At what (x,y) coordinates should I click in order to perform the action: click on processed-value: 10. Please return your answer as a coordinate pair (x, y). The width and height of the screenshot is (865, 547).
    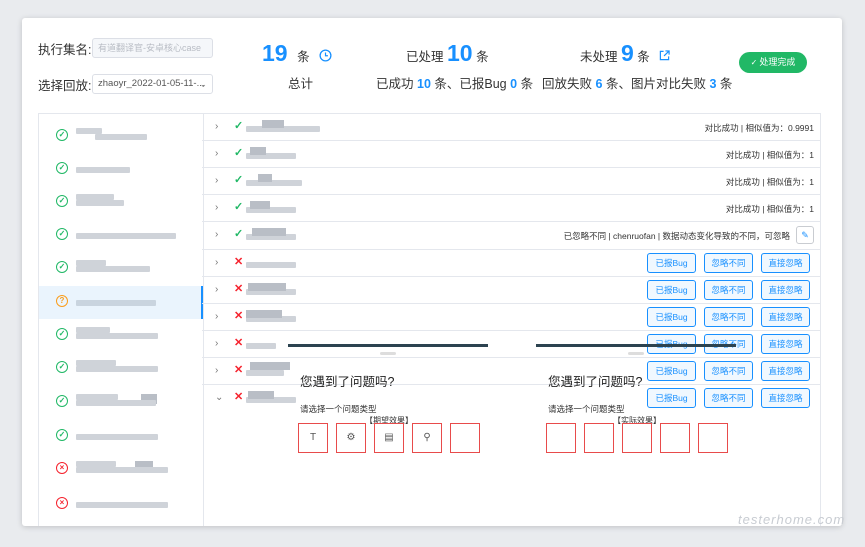
    Looking at the image, I should click on (460, 53).